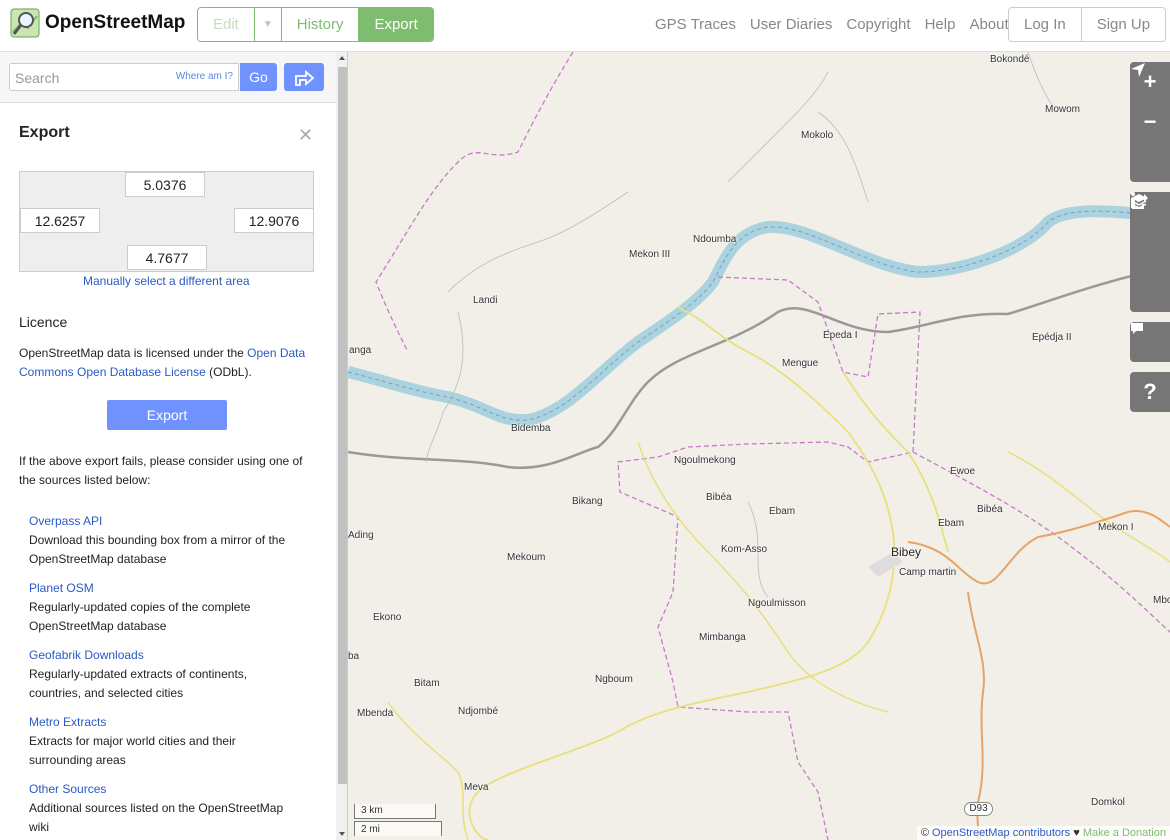 Image resolution: width=1170 pixels, height=840 pixels. Describe the element at coordinates (1063, 109) in the screenshot. I see `place-label: Mowom` at that location.